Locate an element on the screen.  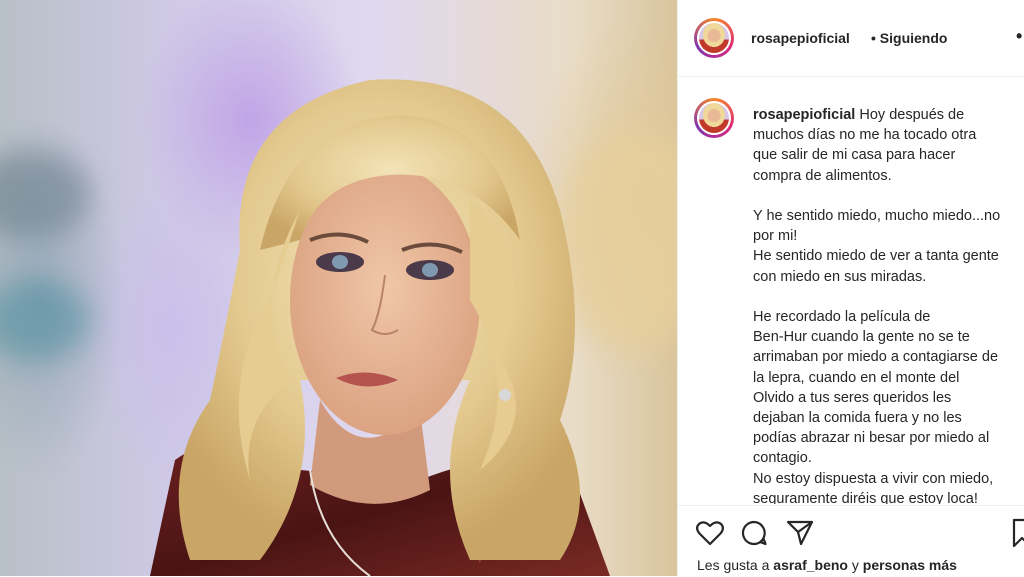
follow-status-label: Siguiendo is located at coordinates (913, 38).